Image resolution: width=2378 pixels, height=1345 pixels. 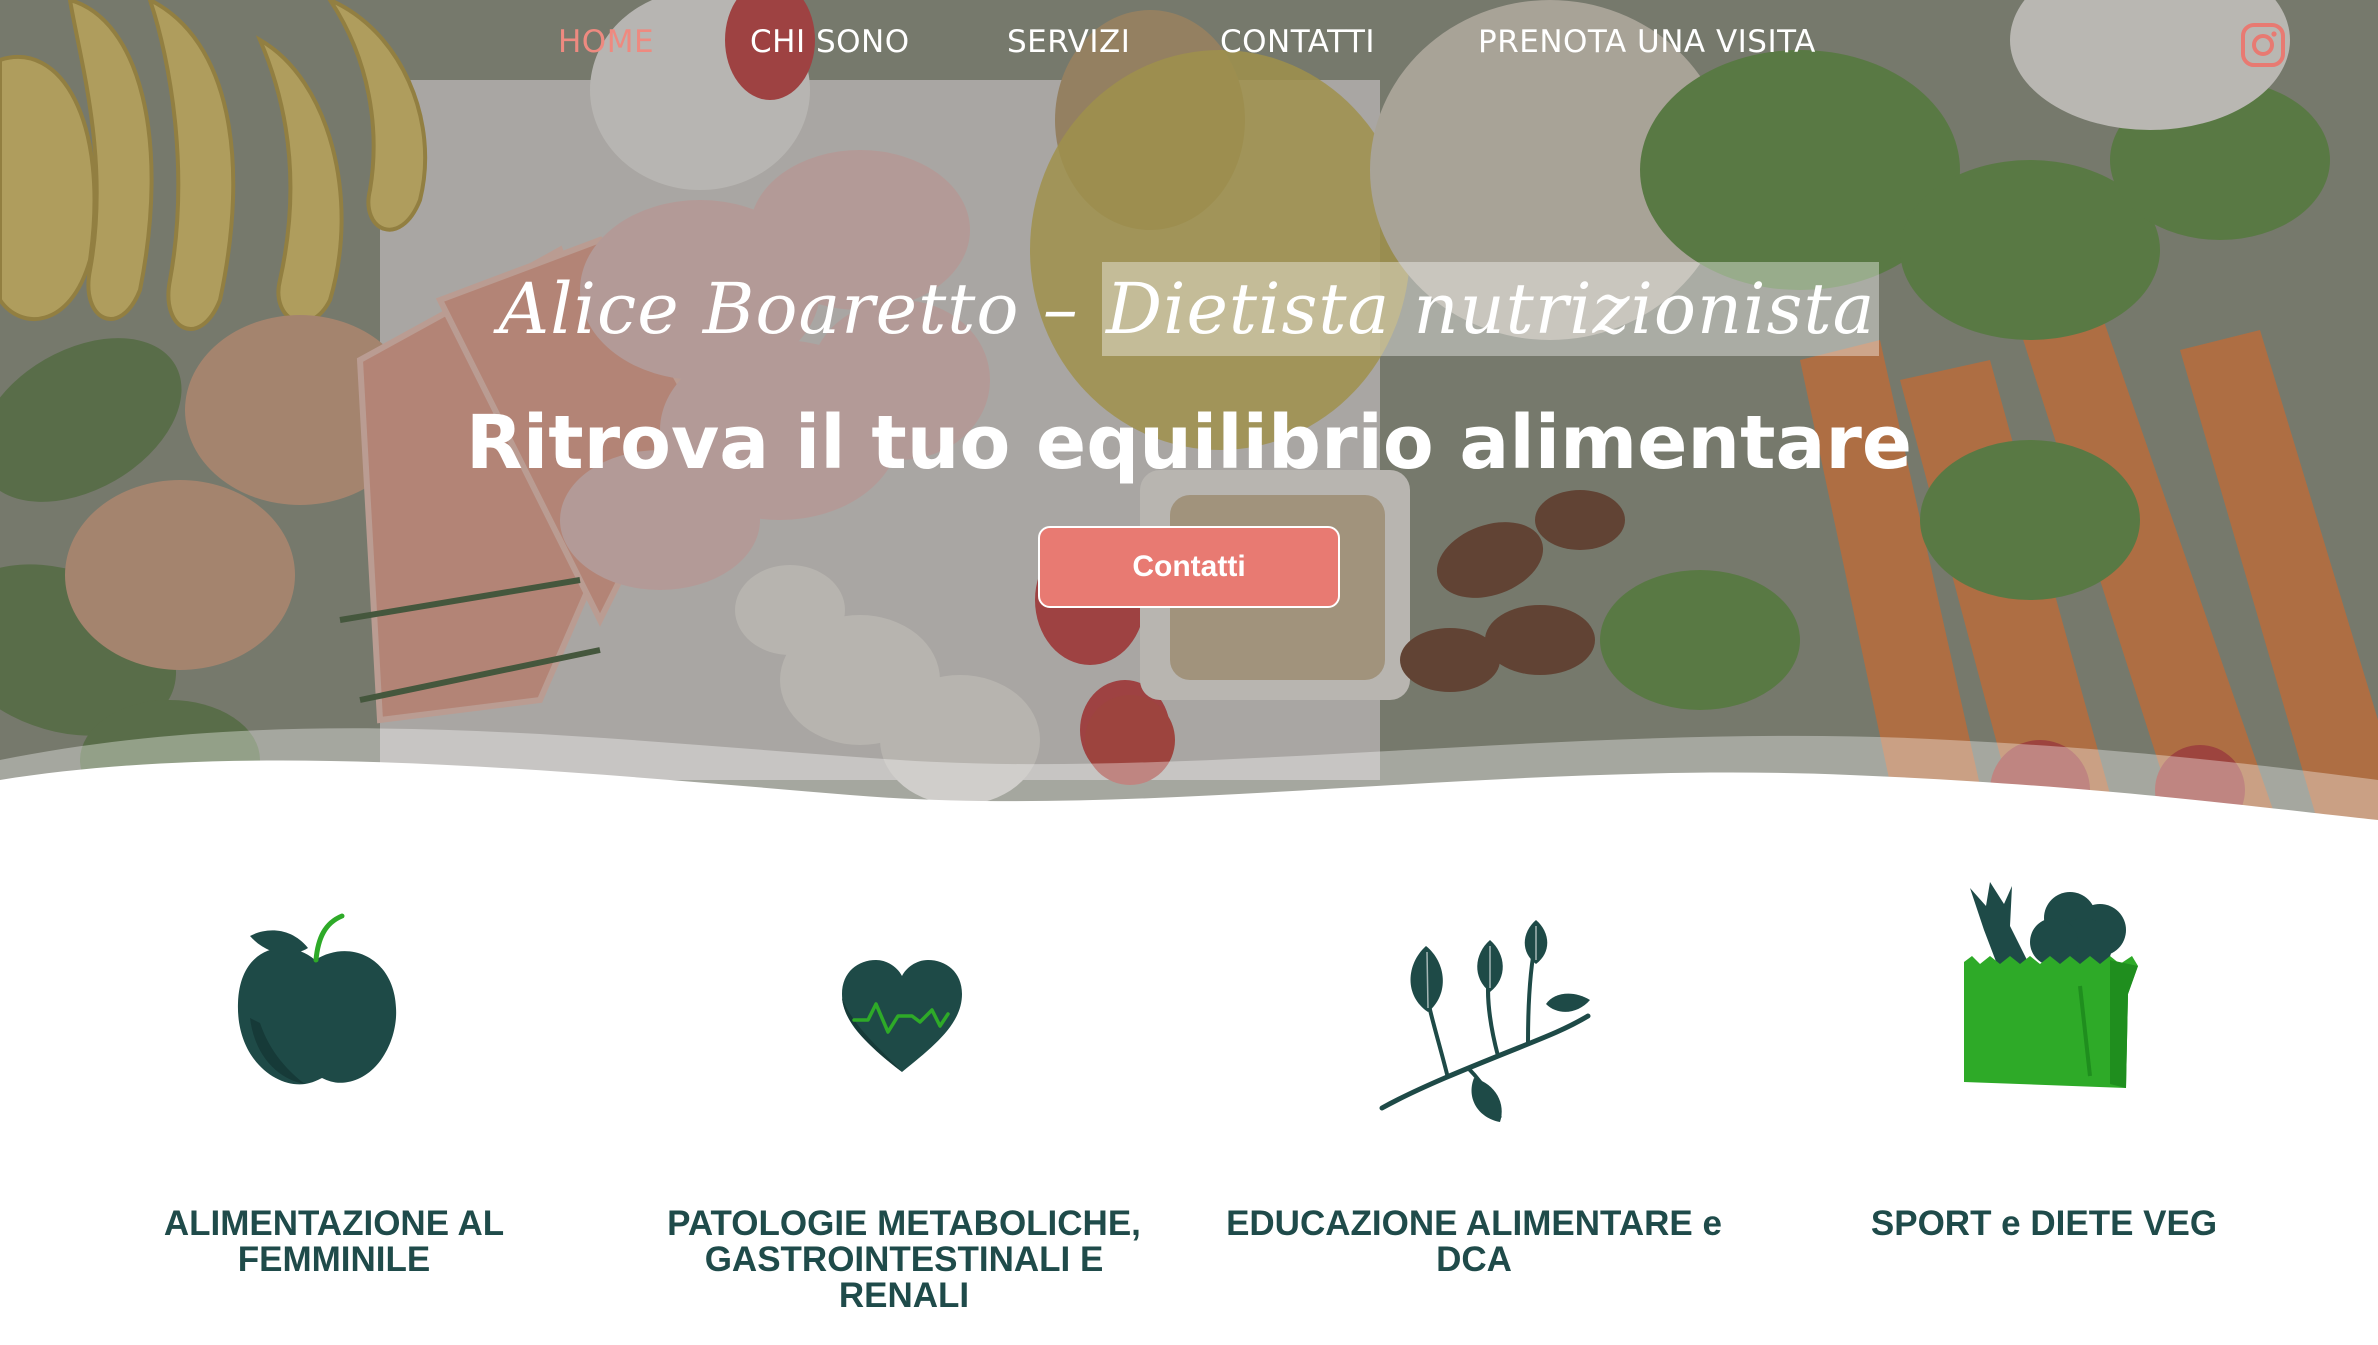 I want to click on heart-pulse-icon, so click(x=902, y=1016).